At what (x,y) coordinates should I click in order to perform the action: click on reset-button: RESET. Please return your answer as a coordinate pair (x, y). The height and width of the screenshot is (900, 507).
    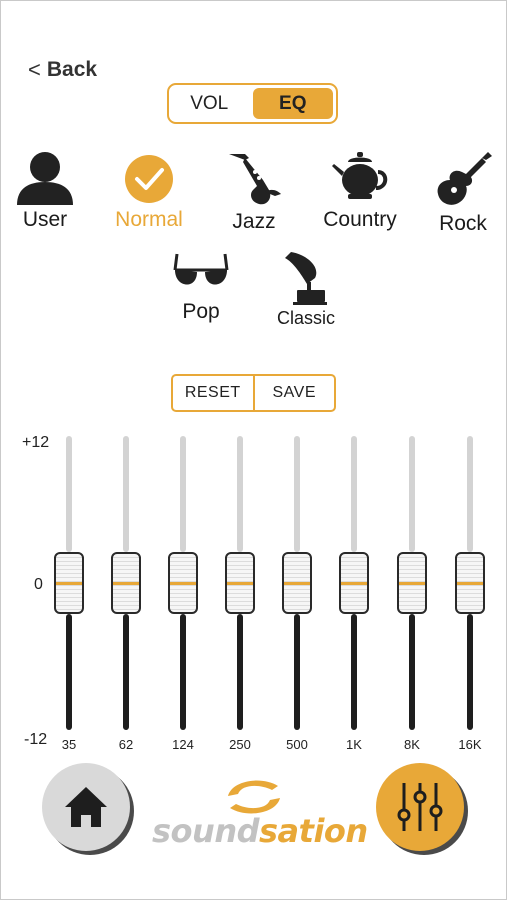
    Looking at the image, I should click on (213, 393).